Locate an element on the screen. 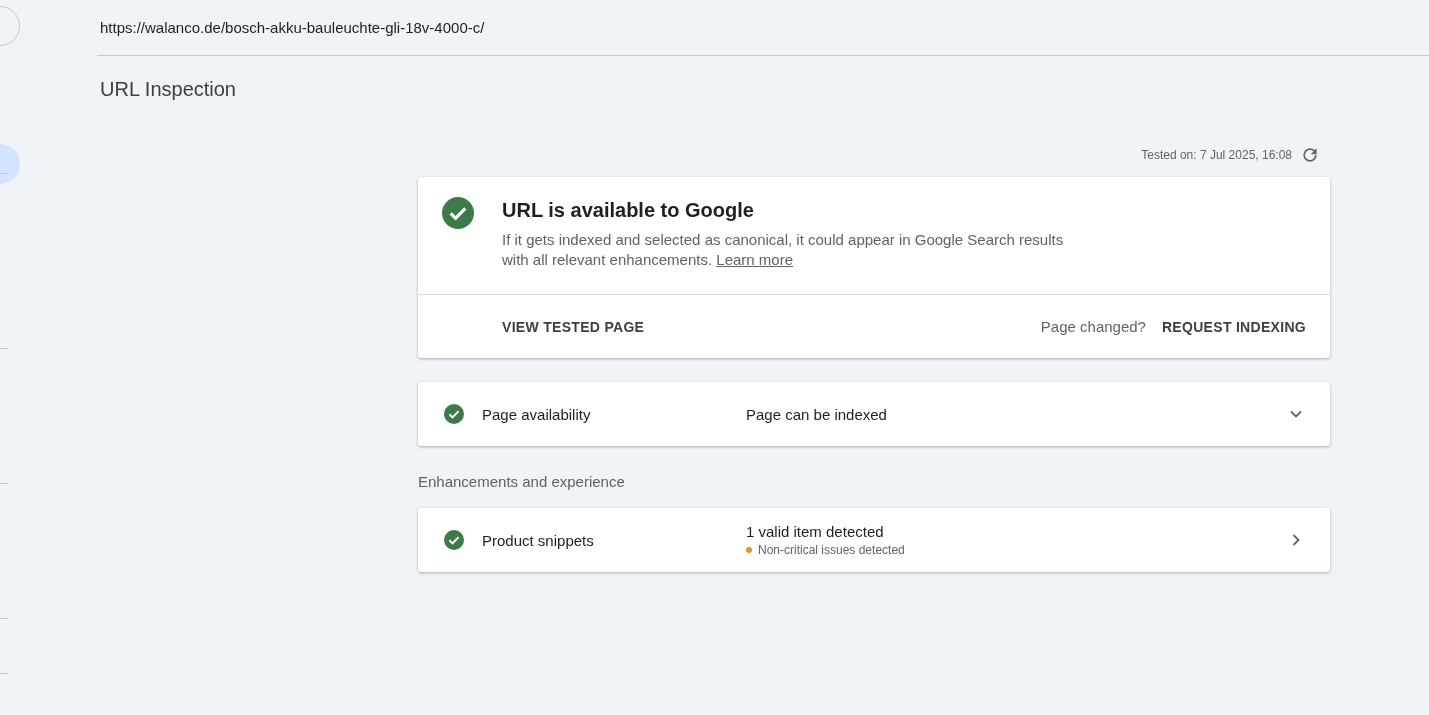 This screenshot has height=715, width=1429. inspected-url: https://walanco.de/bosch-akku-bauleuchte-gli-18v-4000-c/ is located at coordinates (292, 27).